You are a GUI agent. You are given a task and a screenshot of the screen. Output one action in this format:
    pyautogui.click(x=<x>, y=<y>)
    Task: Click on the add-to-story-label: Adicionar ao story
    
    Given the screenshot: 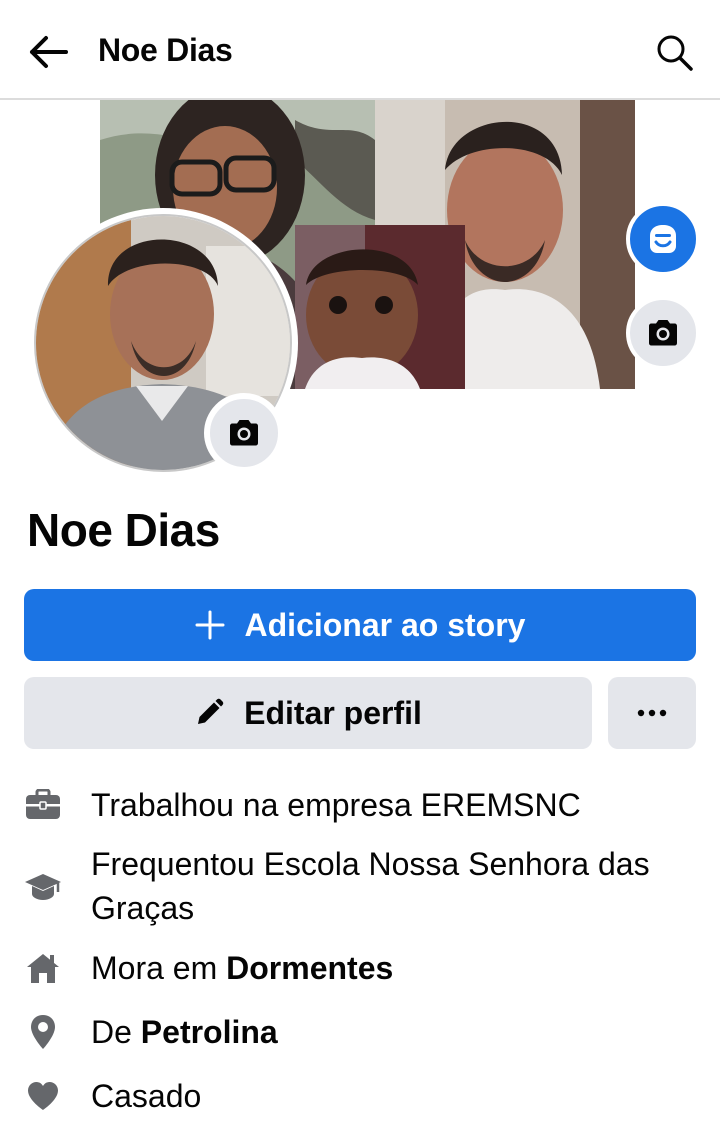 What is the action you would take?
    pyautogui.click(x=385, y=624)
    